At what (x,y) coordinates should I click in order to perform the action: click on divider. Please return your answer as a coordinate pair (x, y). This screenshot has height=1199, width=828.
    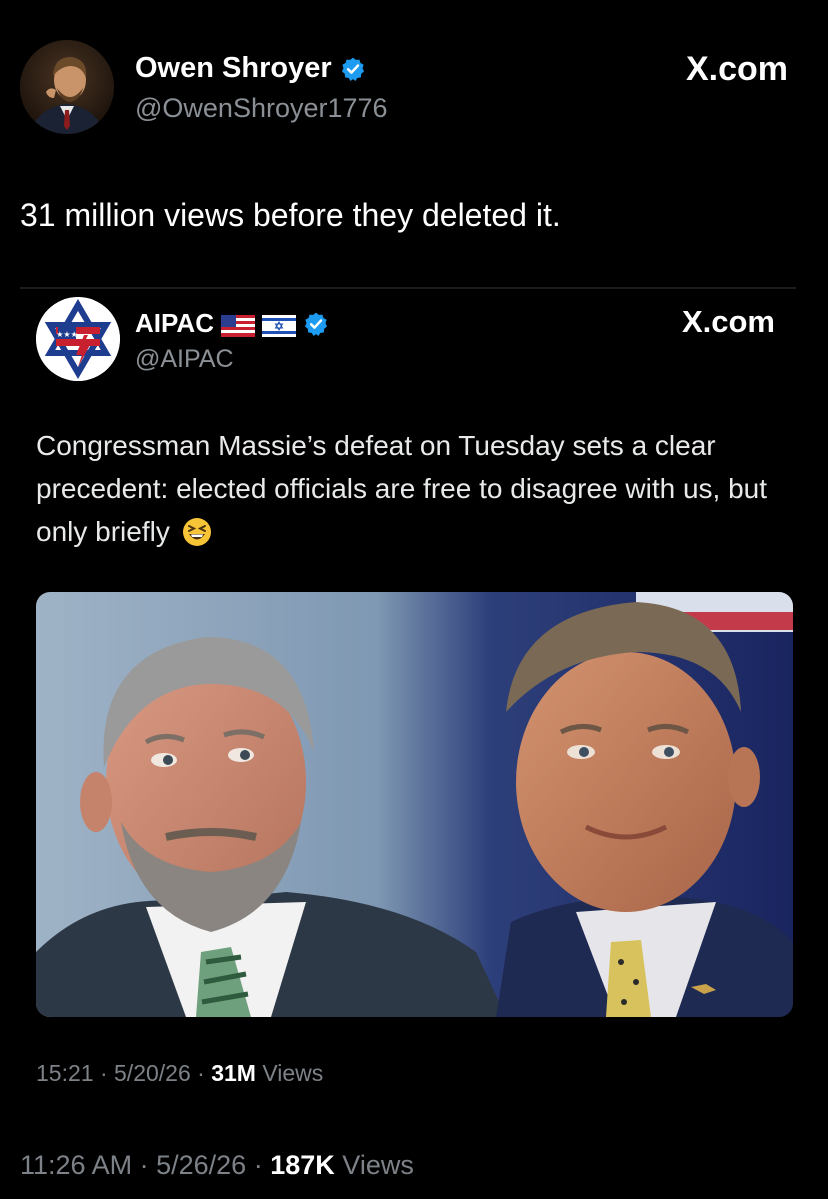
    Looking at the image, I should click on (408, 288).